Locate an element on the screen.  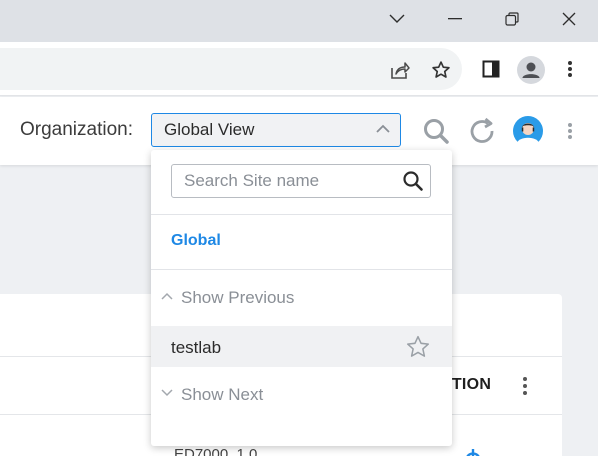
share-icon is located at coordinates (400, 70).